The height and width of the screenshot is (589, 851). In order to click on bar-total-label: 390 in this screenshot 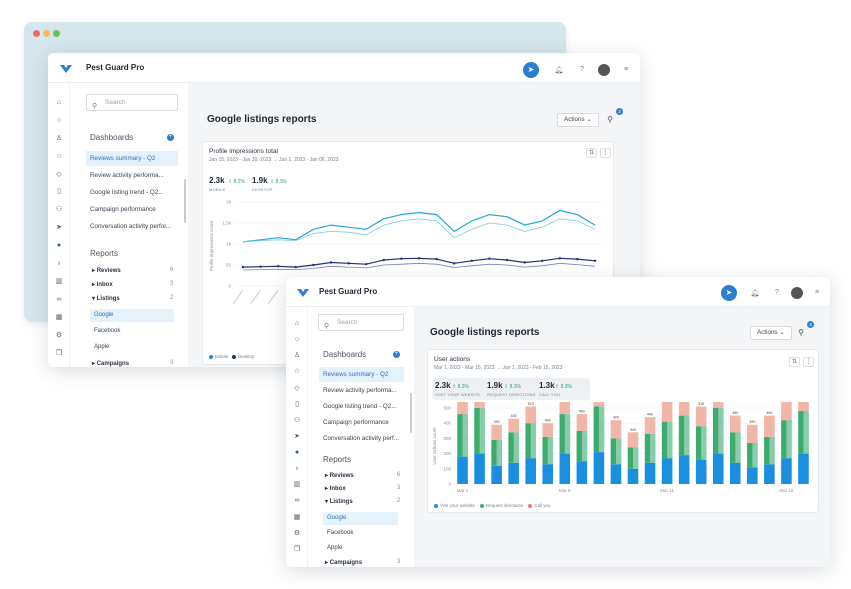, I will do `click(497, 422)`.